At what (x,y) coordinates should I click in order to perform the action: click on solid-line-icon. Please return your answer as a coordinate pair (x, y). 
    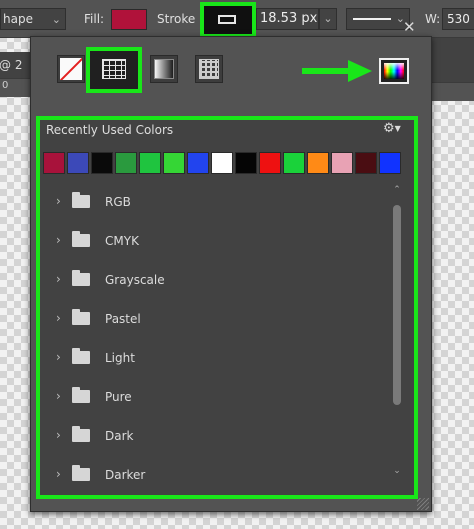
    Looking at the image, I should click on (372, 19).